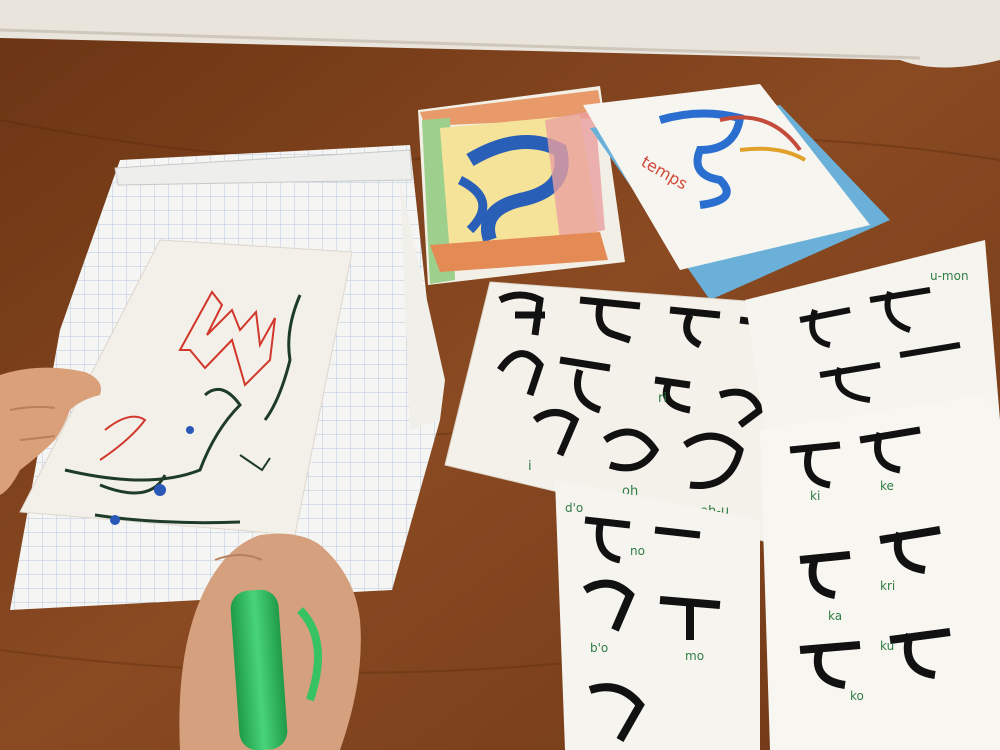  What do you see at coordinates (857, 696) in the screenshot?
I see `label-ko: ko` at bounding box center [857, 696].